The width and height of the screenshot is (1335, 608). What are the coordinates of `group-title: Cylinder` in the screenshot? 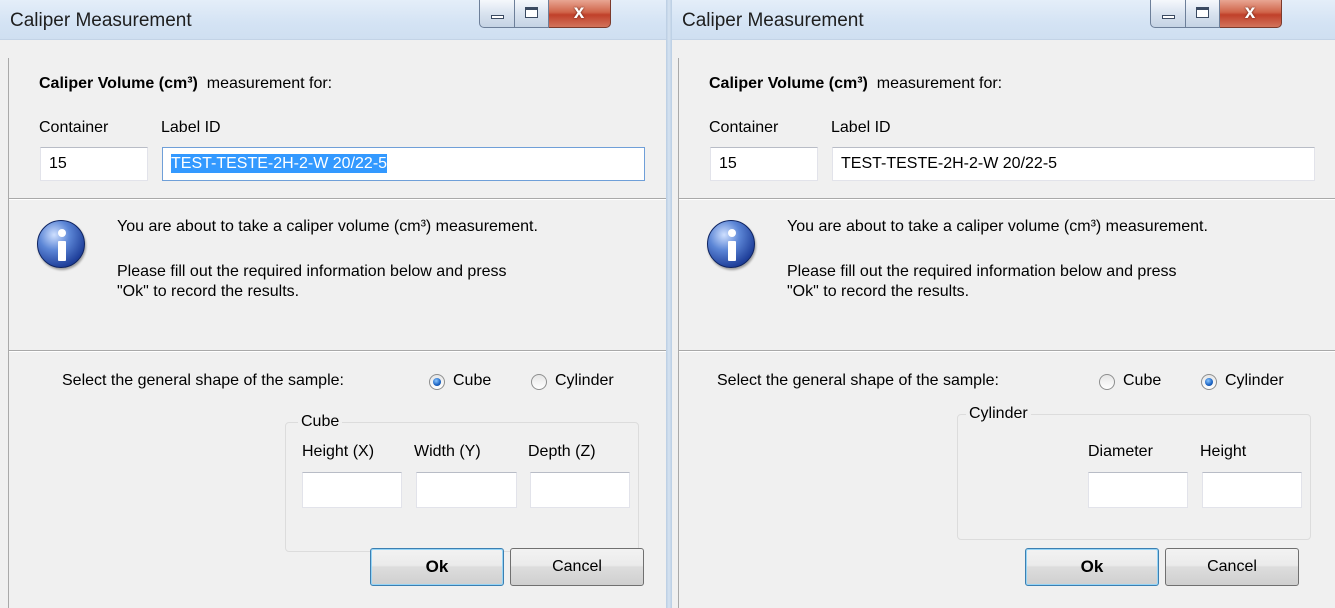 It's located at (998, 414).